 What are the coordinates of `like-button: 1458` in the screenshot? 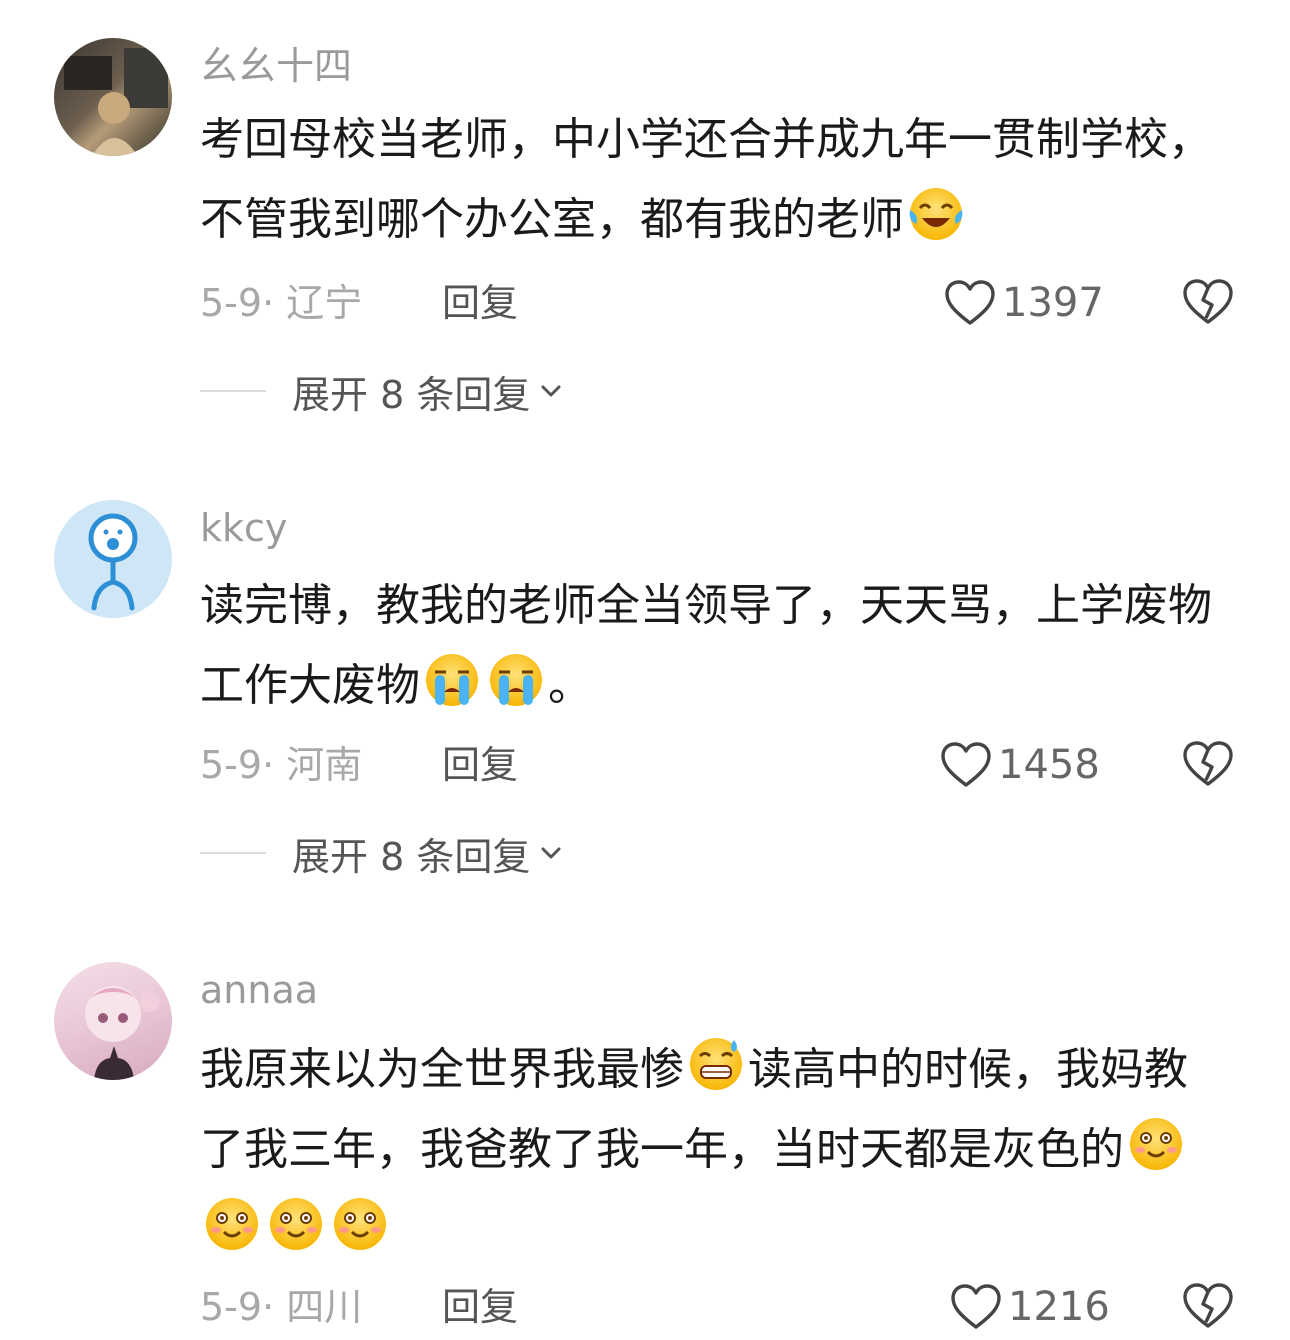 It's located at (1020, 765).